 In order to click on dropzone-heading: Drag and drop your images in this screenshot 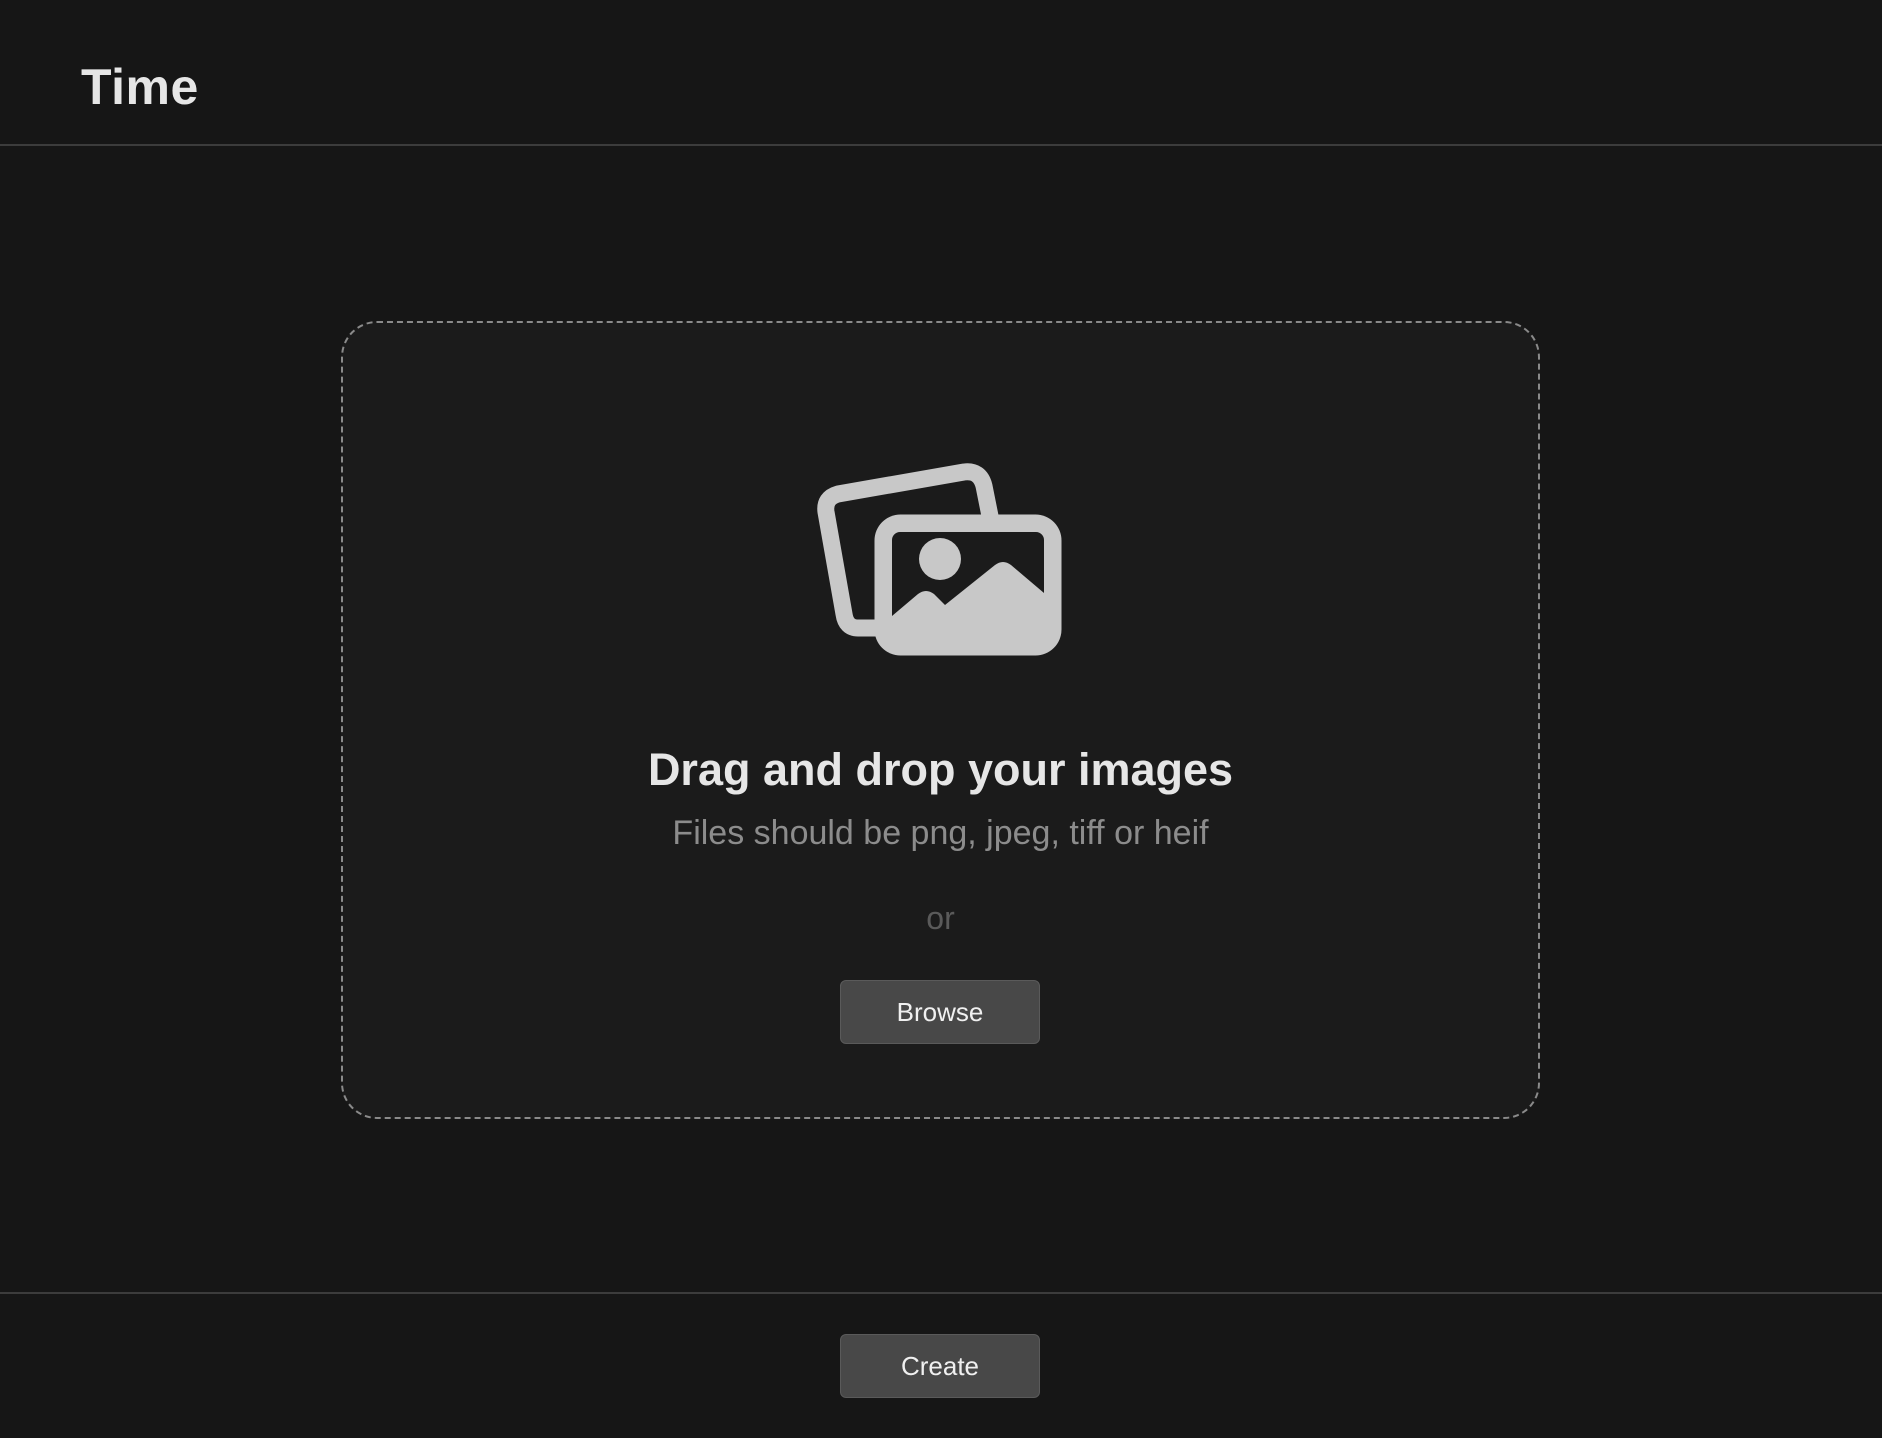, I will do `click(940, 769)`.